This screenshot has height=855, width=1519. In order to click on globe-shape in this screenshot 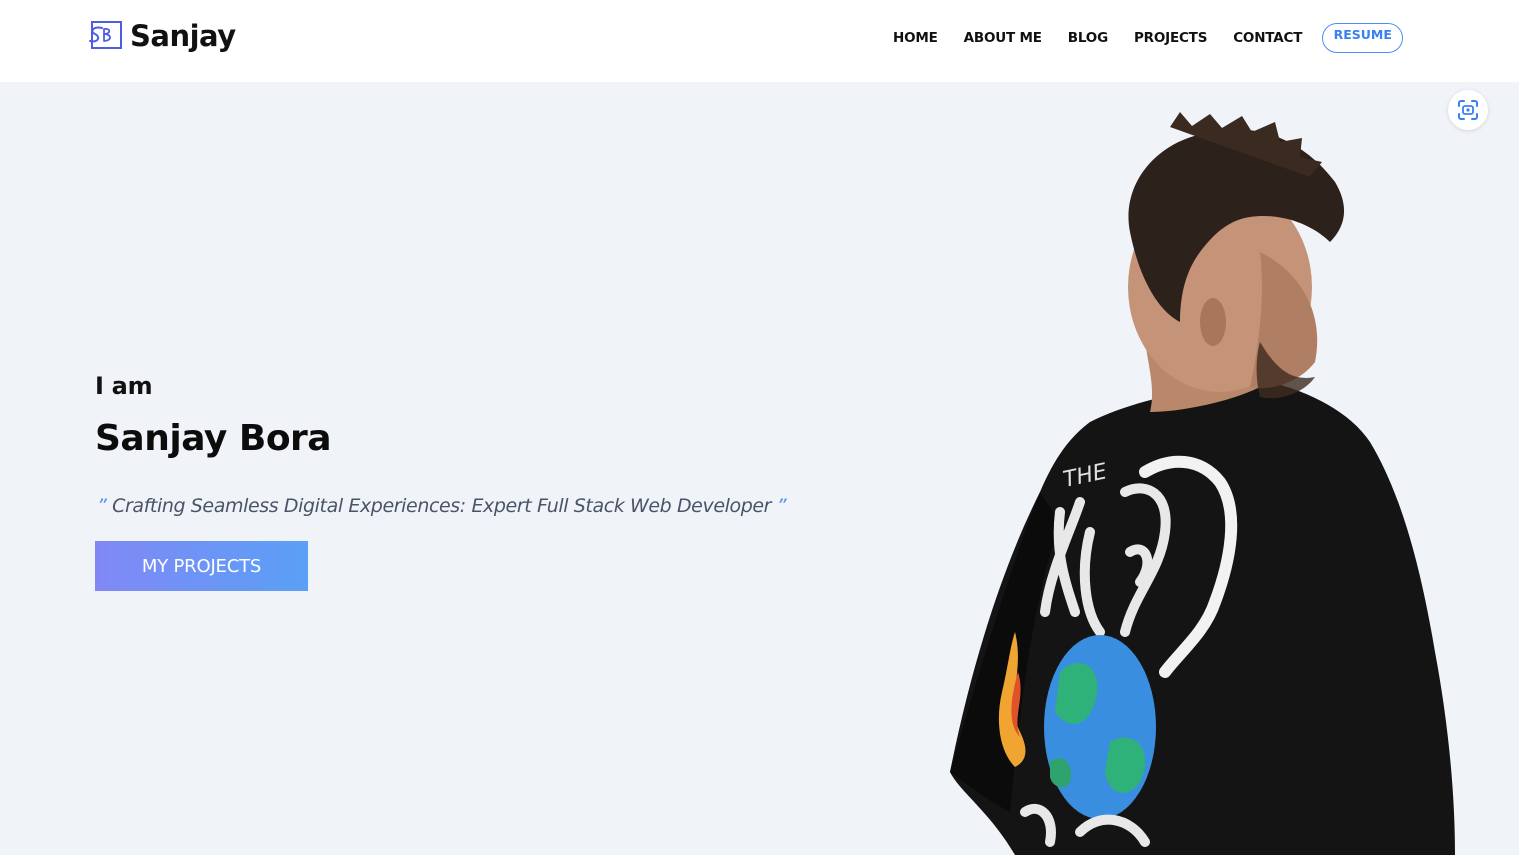, I will do `click(1100, 727)`.